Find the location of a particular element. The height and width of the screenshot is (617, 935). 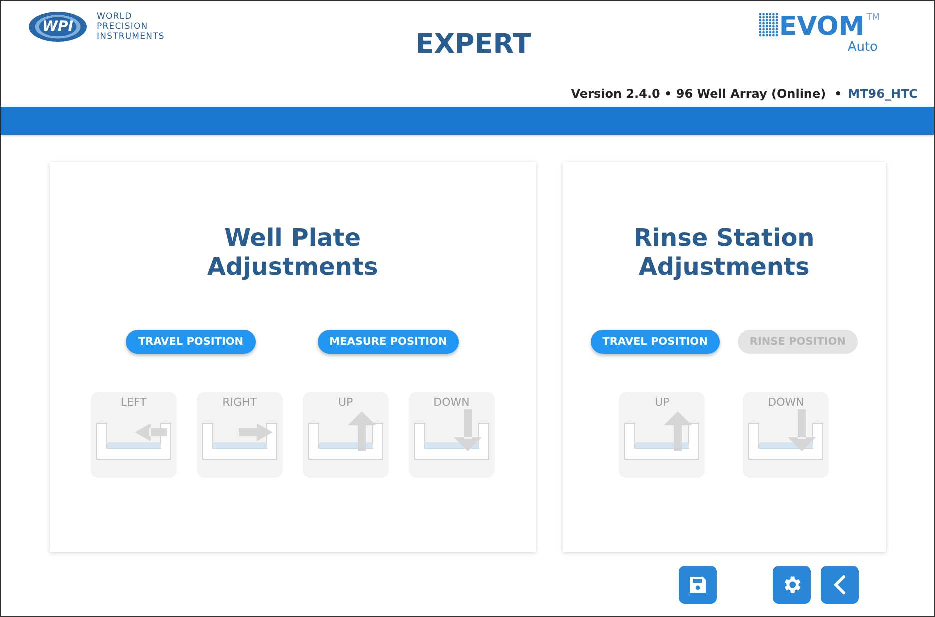

chevron-left-icon is located at coordinates (840, 585).